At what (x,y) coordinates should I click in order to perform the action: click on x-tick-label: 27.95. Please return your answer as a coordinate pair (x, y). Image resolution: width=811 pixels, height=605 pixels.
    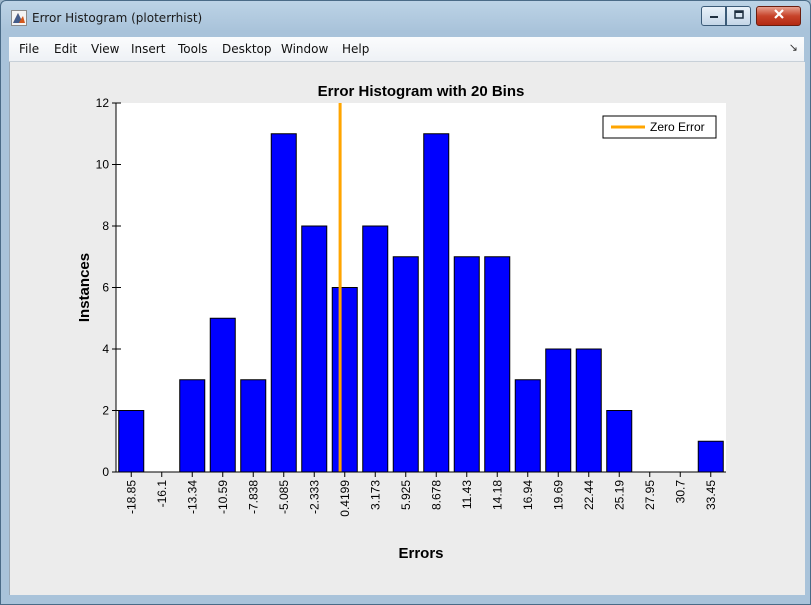
    Looking at the image, I should click on (650, 495).